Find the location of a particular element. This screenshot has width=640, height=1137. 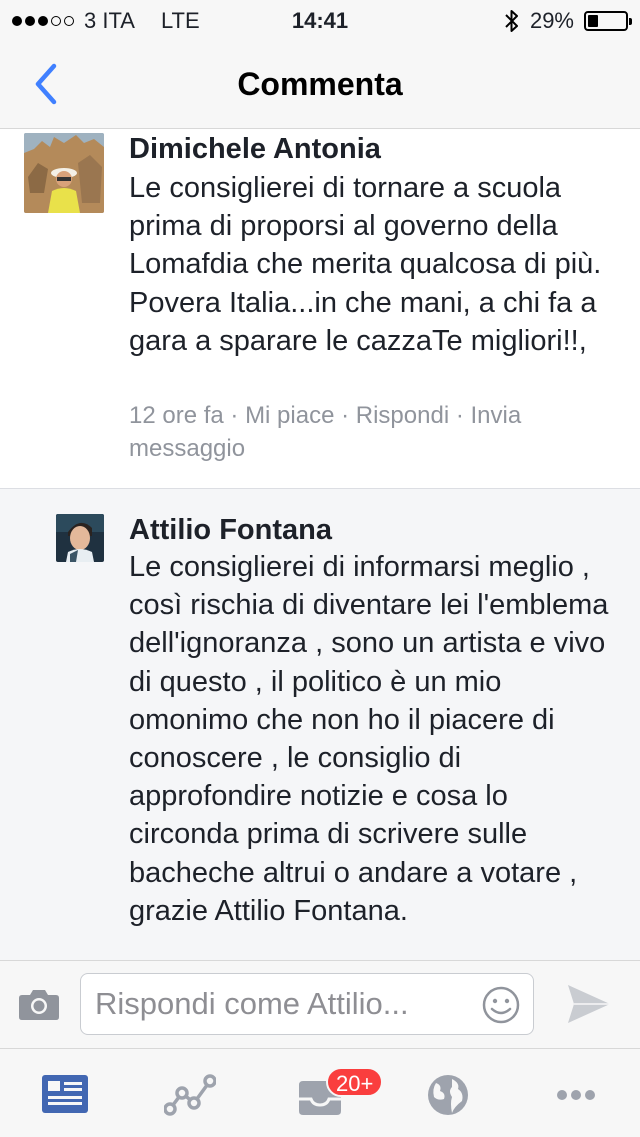

more-icon is located at coordinates (578, 1094).